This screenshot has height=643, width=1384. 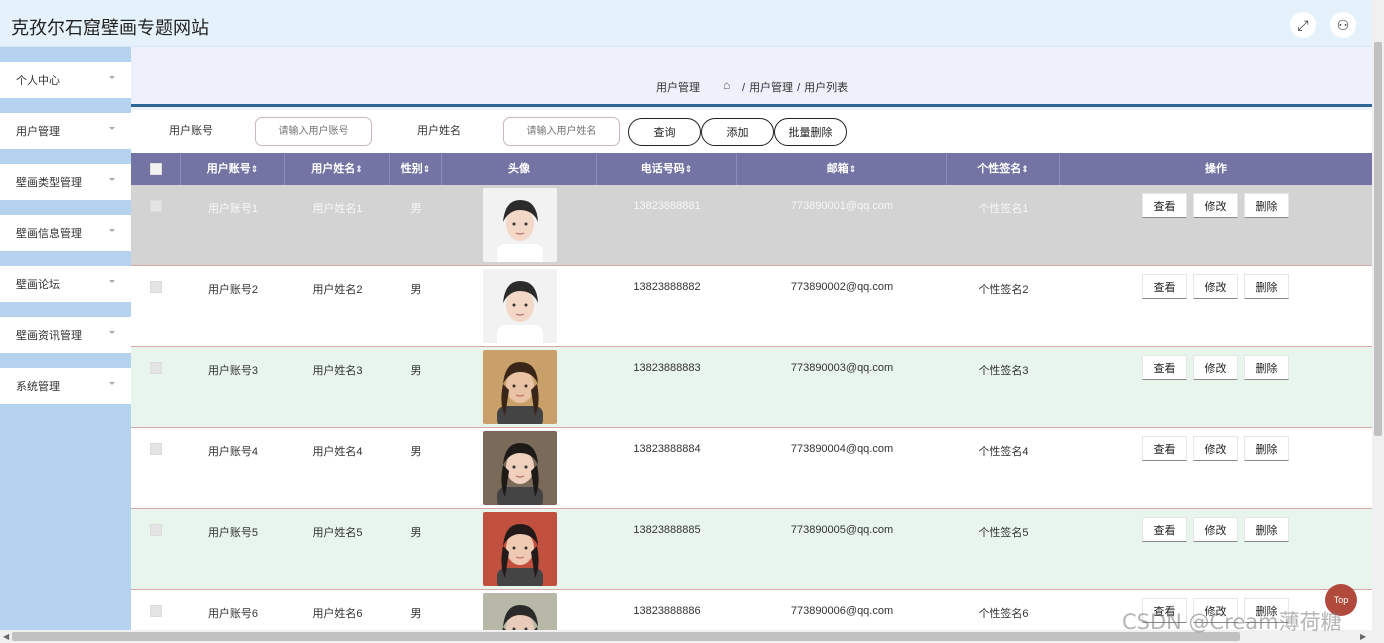 I want to click on add-button: 添加, so click(x=737, y=132).